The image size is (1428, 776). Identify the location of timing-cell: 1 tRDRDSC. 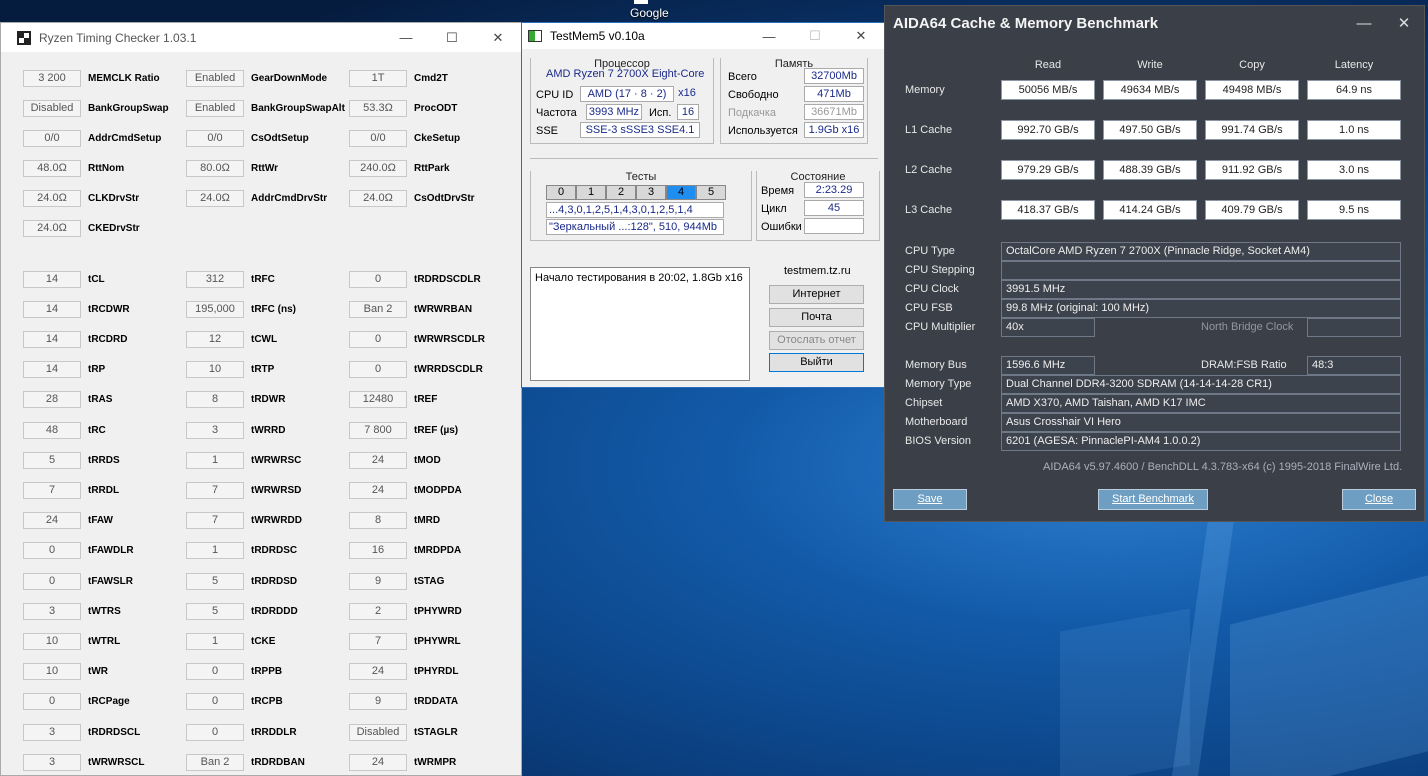
(241, 551).